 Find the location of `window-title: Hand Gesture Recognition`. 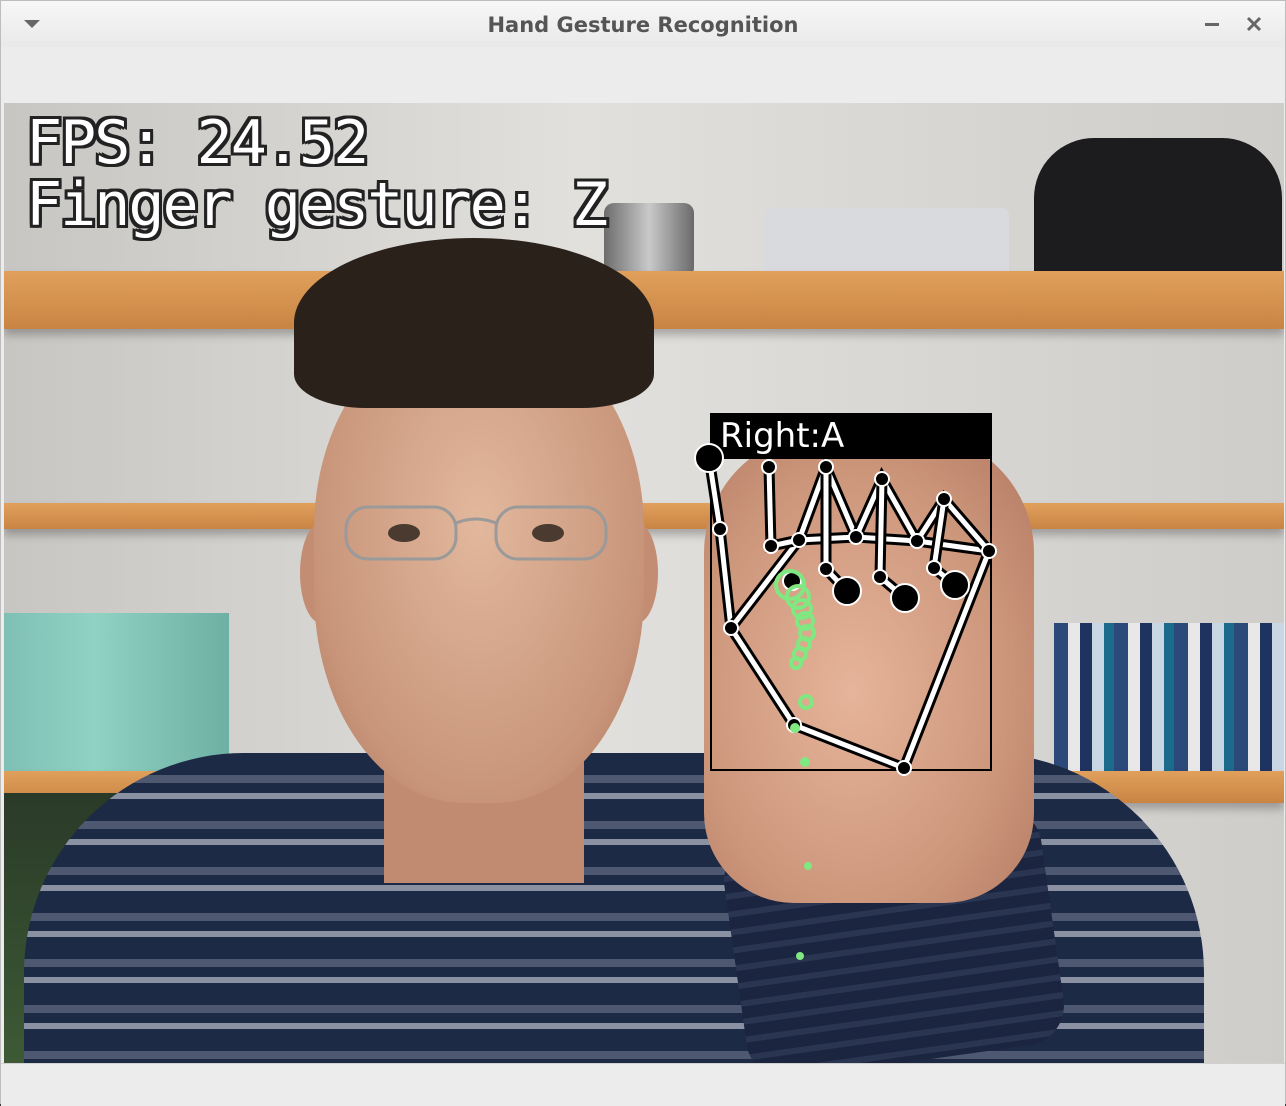

window-title: Hand Gesture Recognition is located at coordinates (643, 25).